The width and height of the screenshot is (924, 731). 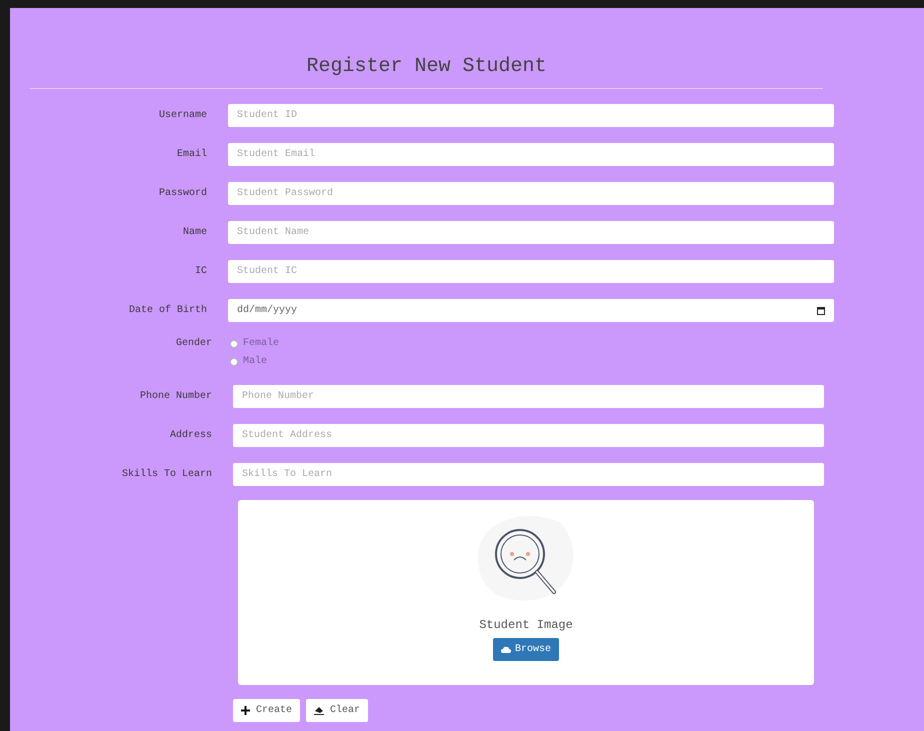 What do you see at coordinates (266, 710) in the screenshot?
I see `create-button: Create` at bounding box center [266, 710].